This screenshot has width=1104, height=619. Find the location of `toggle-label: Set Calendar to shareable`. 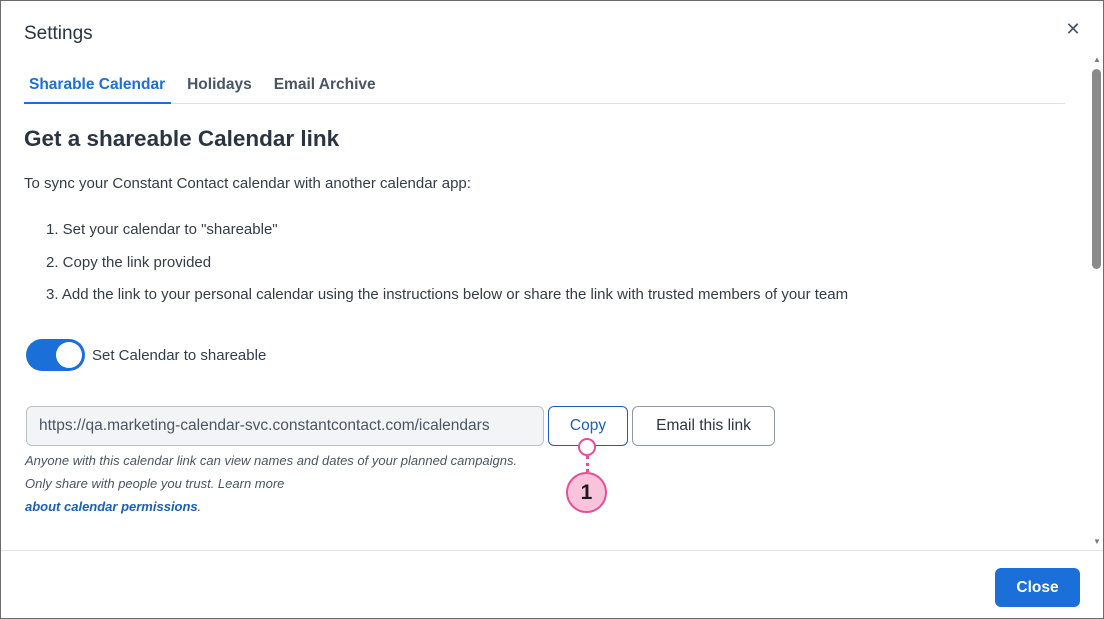

toggle-label: Set Calendar to shareable is located at coordinates (179, 355).